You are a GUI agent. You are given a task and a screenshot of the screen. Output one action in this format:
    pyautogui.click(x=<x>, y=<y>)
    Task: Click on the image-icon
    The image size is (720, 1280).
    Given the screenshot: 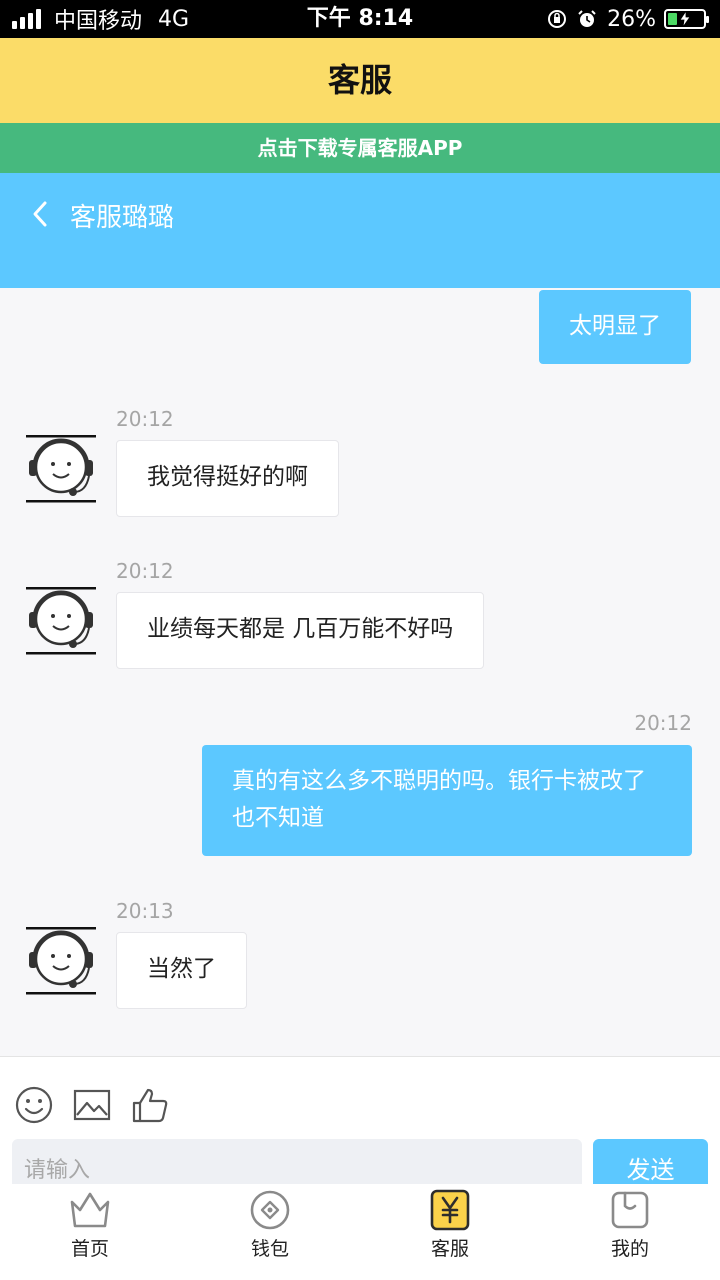 What is the action you would take?
    pyautogui.click(x=92, y=1105)
    